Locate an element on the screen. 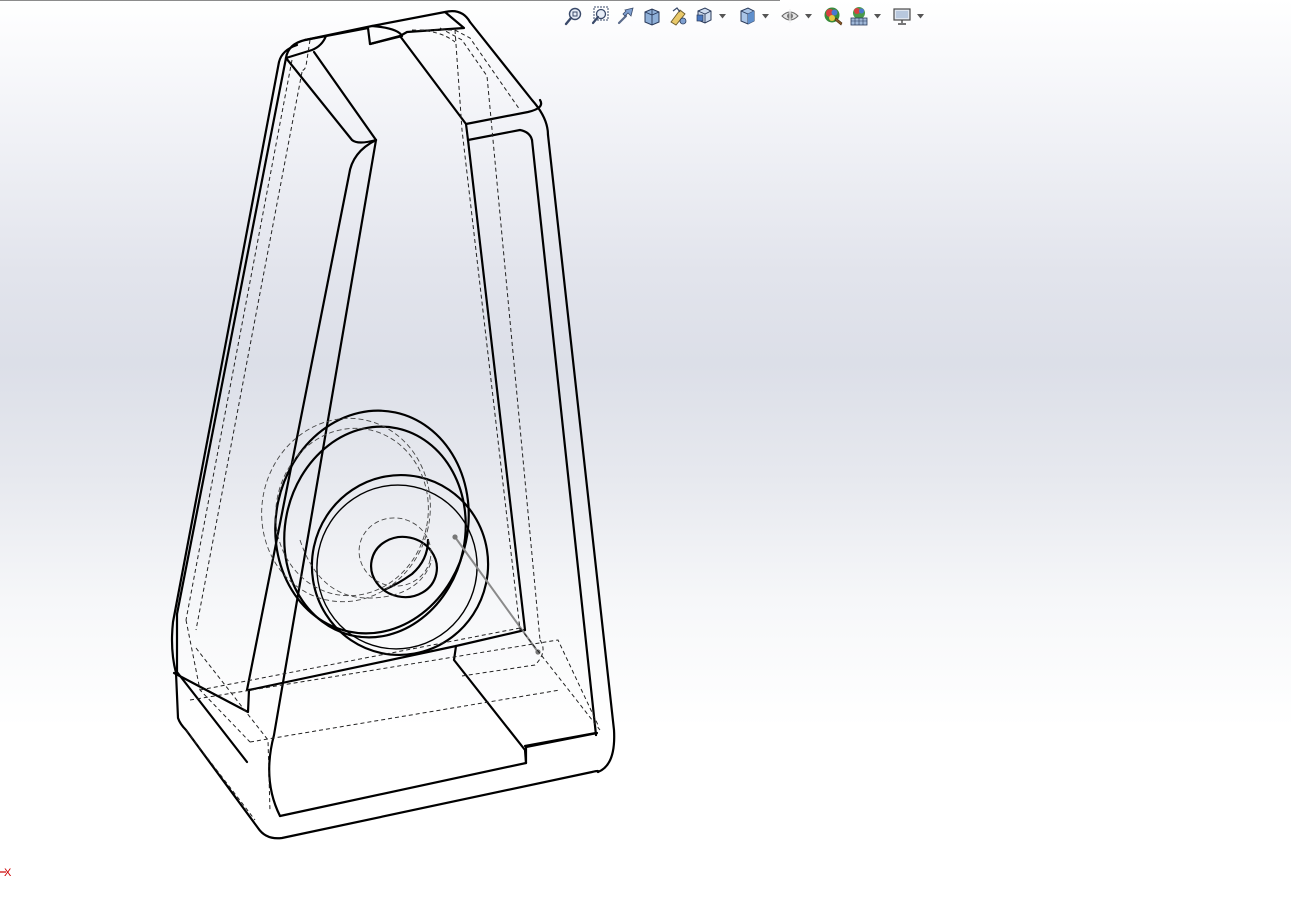 Image resolution: width=1291 pixels, height=909 pixels. dynamic-annotation-views-button is located at coordinates (678, 16).